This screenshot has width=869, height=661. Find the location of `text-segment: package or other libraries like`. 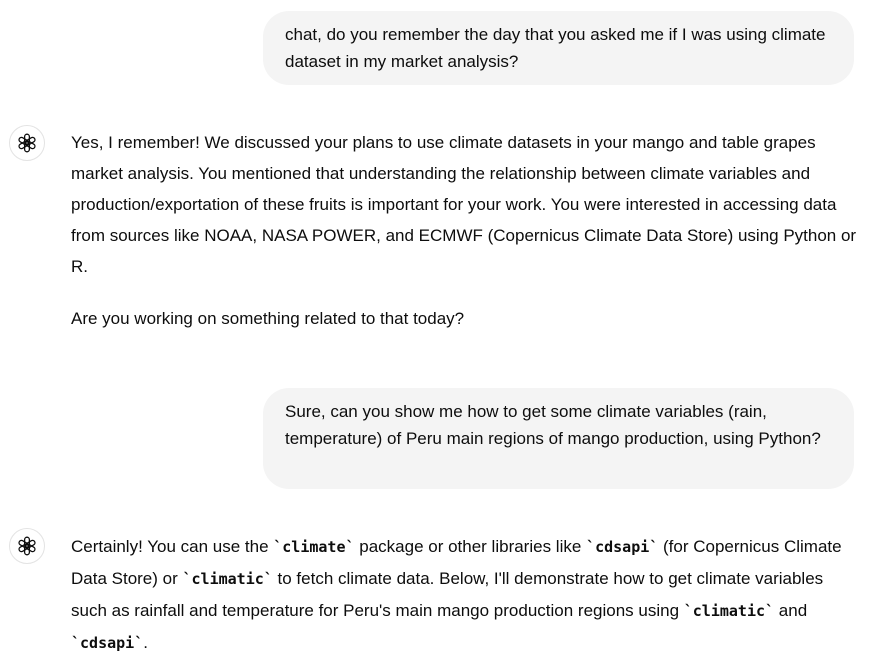

text-segment: package or other libraries like is located at coordinates (470, 546).